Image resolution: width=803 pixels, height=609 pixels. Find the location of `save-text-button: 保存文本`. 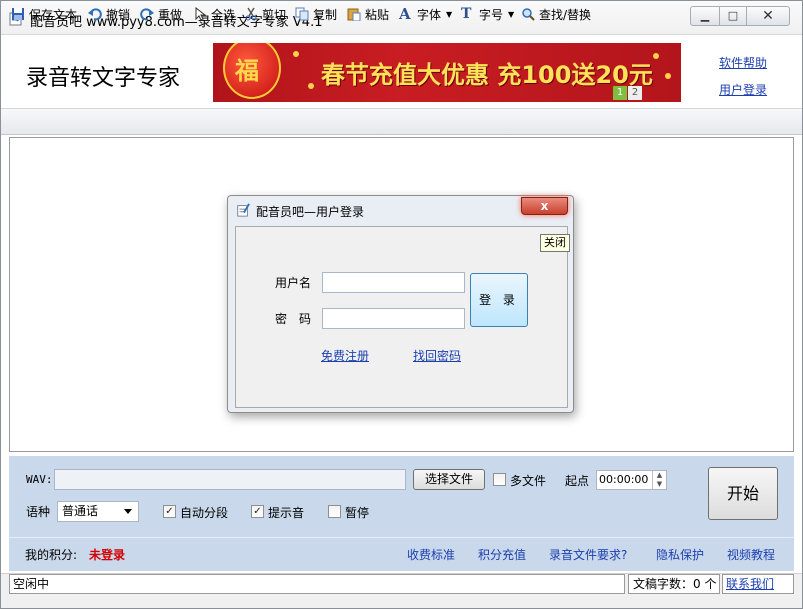

save-text-button: 保存文本 is located at coordinates (44, 14).